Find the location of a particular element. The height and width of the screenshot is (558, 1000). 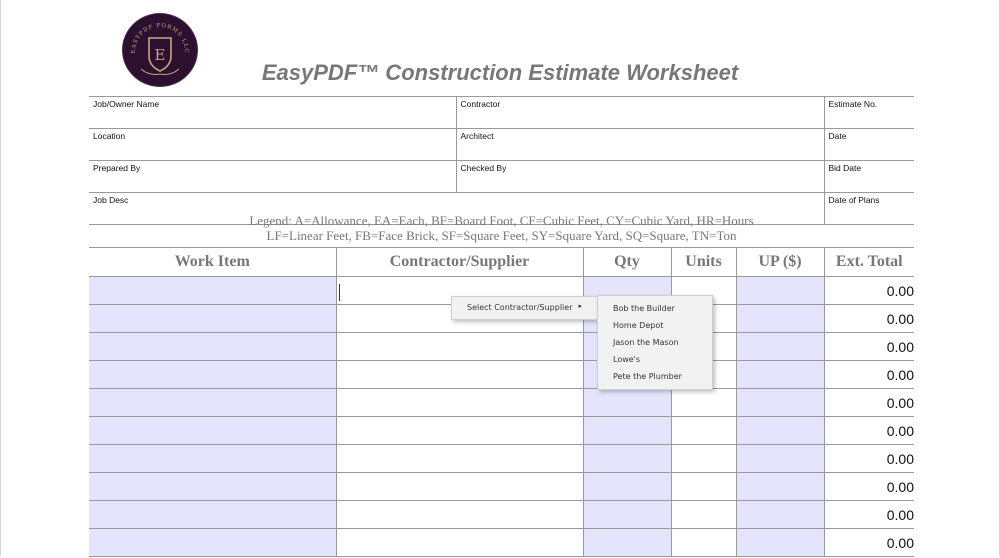

info-row: Job/Owner Name Contractor Estimate No. is located at coordinates (501, 112).